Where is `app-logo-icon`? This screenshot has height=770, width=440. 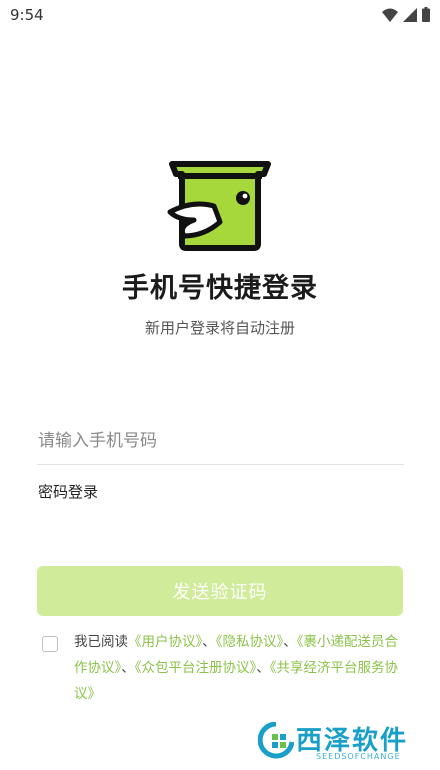
app-logo-icon is located at coordinates (219, 206).